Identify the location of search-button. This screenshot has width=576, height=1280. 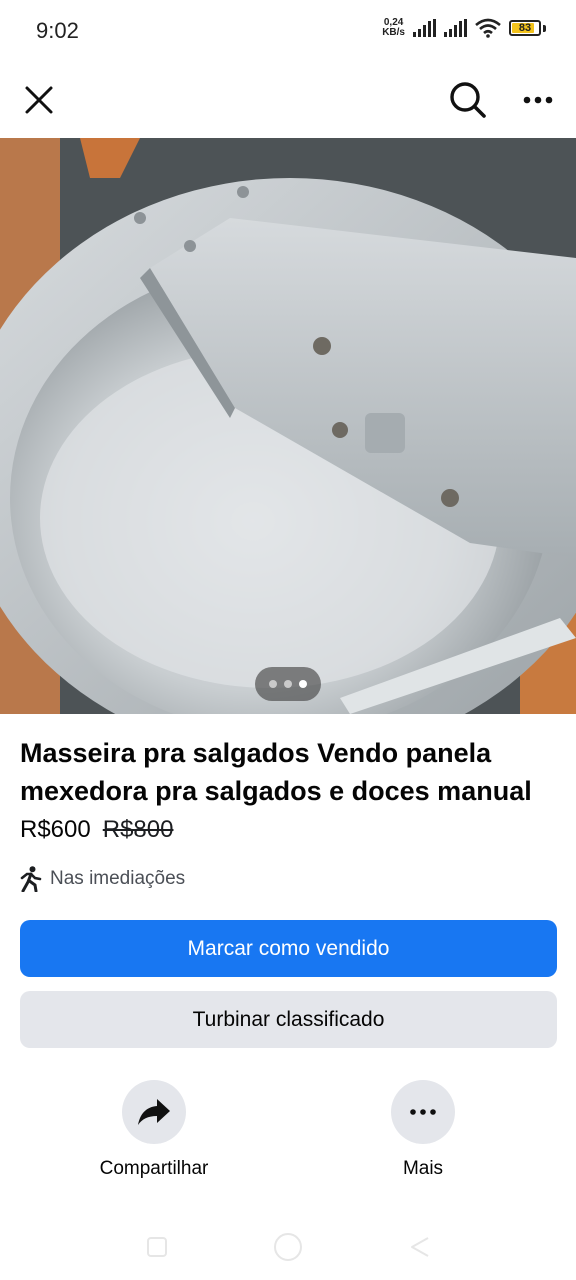
(468, 100).